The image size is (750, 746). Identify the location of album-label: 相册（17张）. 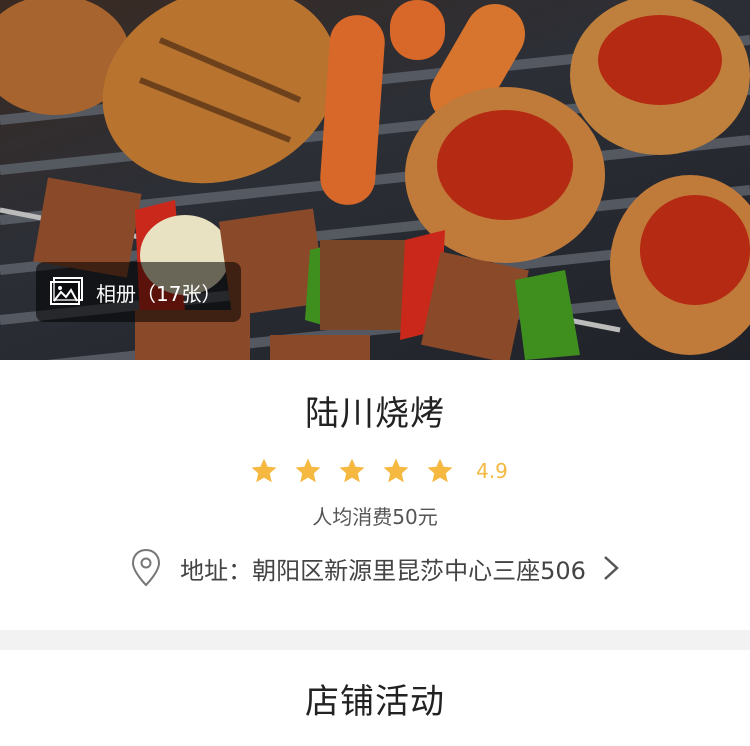
(159, 293).